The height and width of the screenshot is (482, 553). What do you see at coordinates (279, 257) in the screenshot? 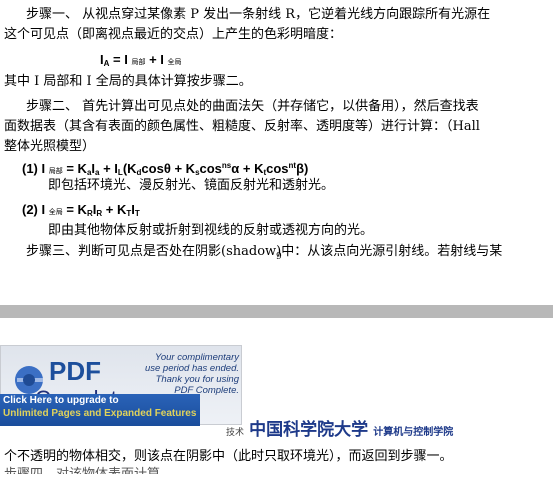
I see `page-number: 9` at bounding box center [279, 257].